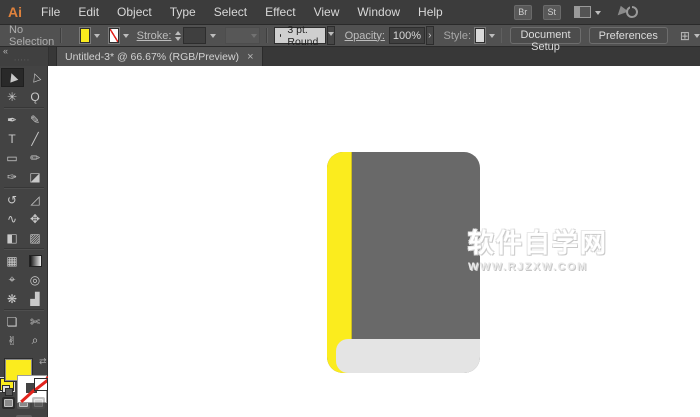 The image size is (700, 417). I want to click on cs-live-button, so click(627, 11).